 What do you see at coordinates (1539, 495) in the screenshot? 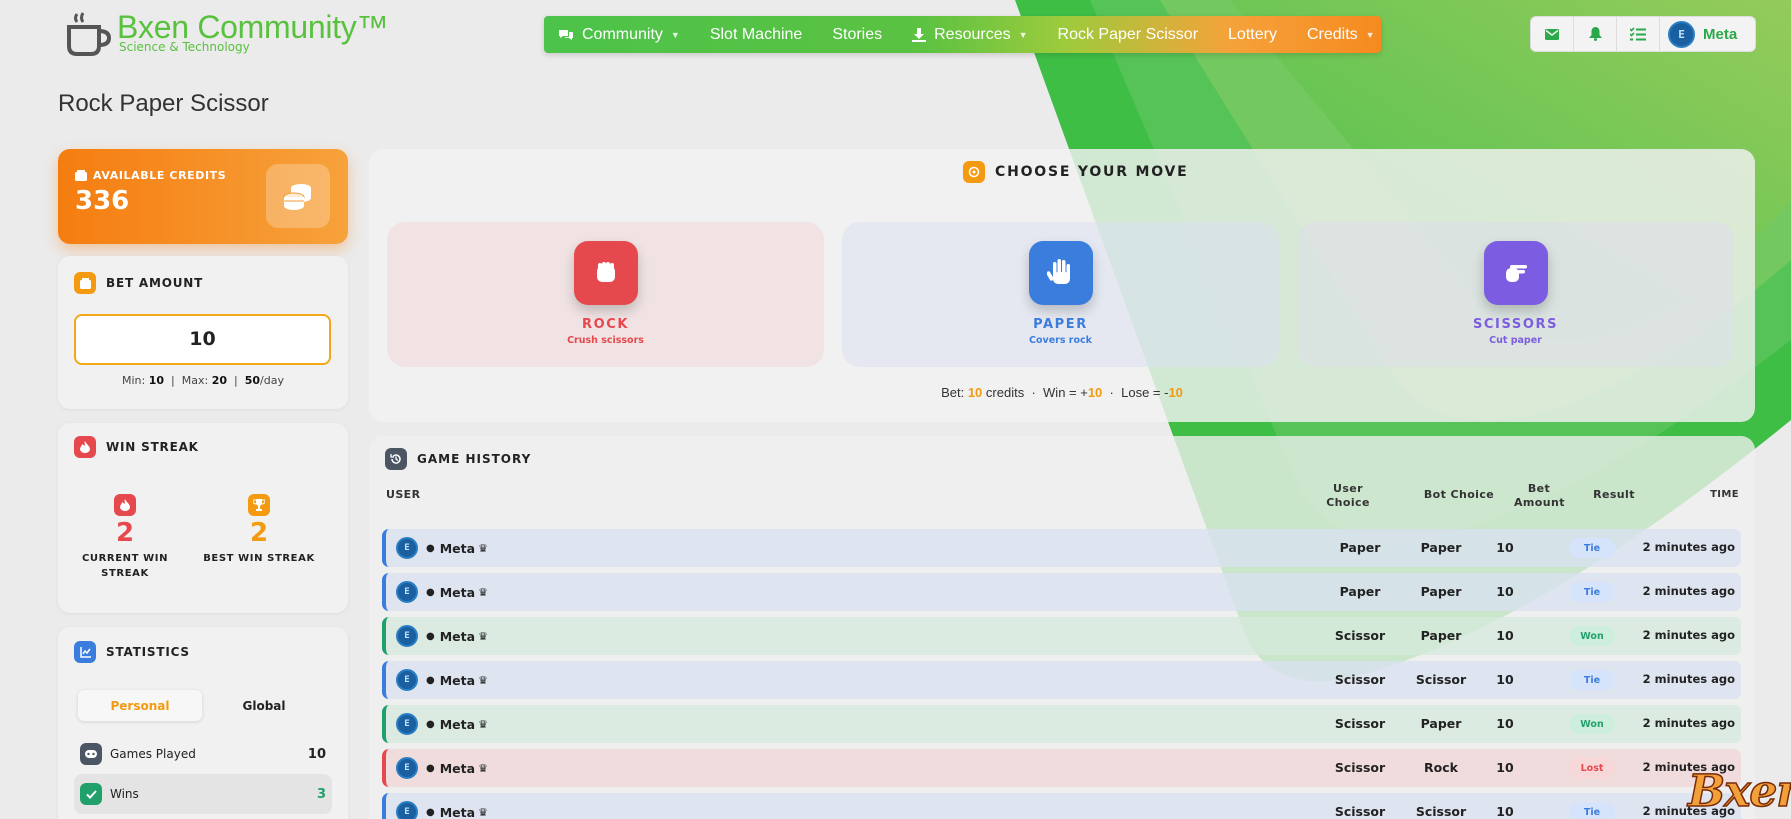
I see `column-header-bet-amount: Bet Amount` at bounding box center [1539, 495].